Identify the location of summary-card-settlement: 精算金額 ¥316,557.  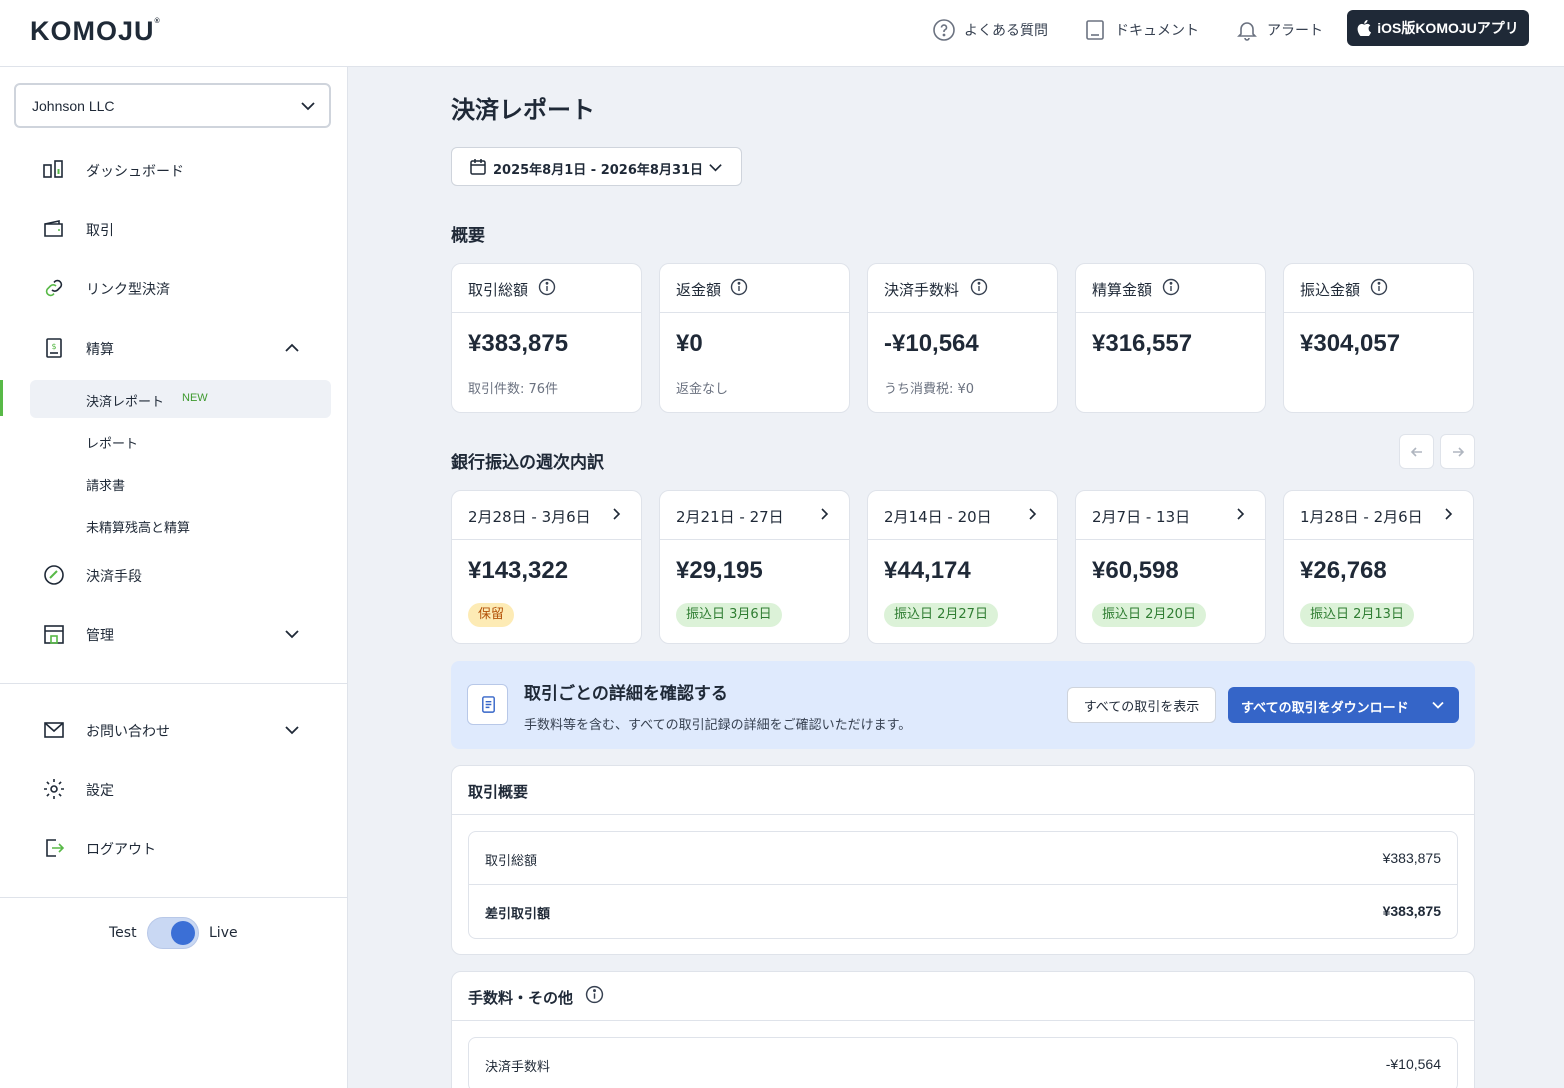
(1170, 338).